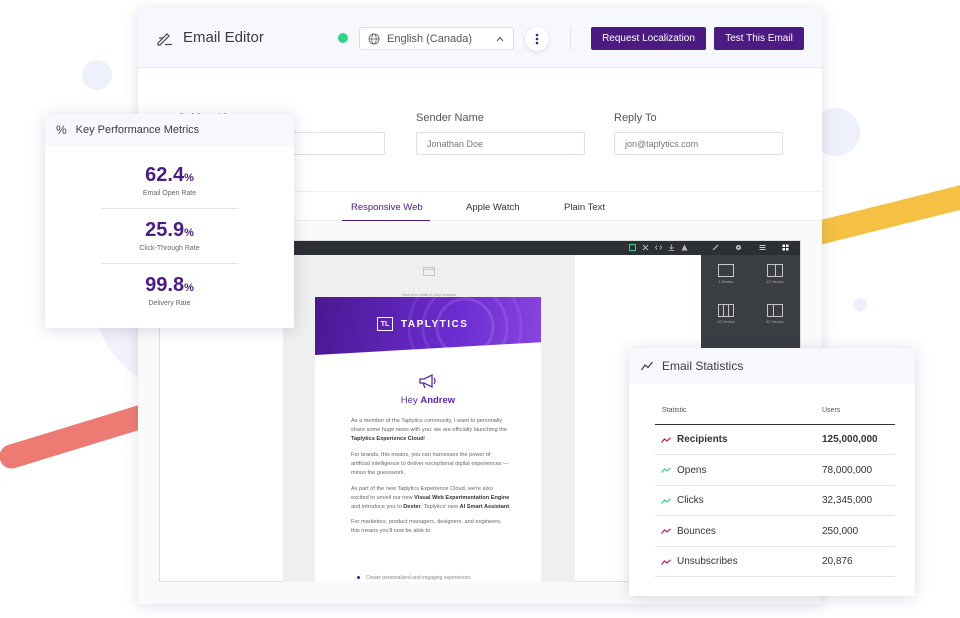  I want to click on warning-icon, so click(684, 247).